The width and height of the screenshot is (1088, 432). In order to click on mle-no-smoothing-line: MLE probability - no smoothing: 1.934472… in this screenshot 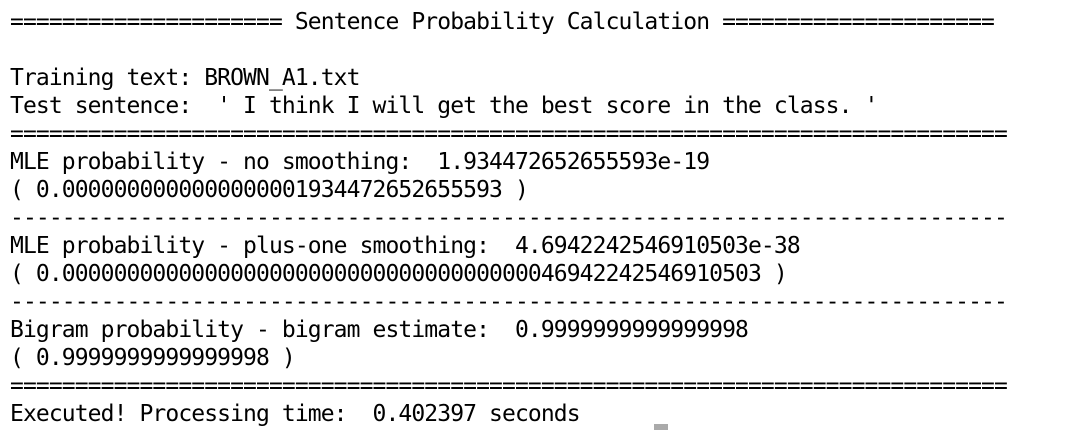, I will do `click(360, 162)`.